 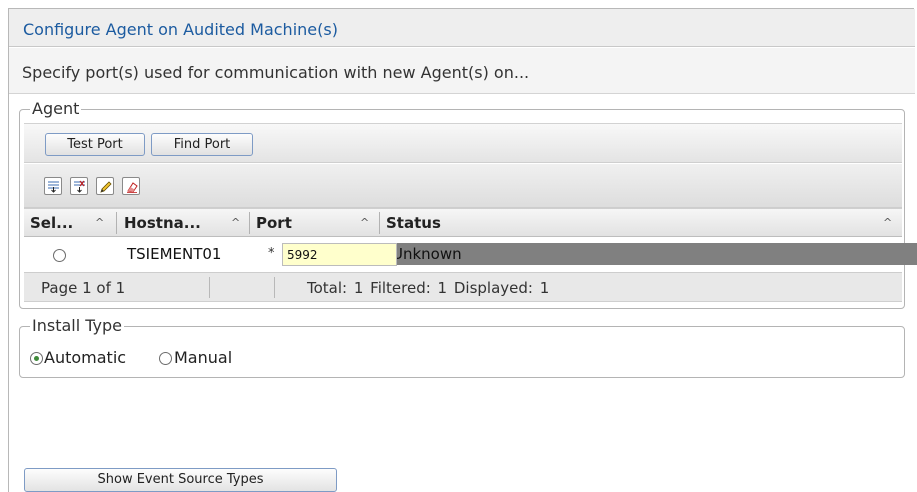 What do you see at coordinates (463, 143) in the screenshot?
I see `agent-button-bar: Test Port Find Port` at bounding box center [463, 143].